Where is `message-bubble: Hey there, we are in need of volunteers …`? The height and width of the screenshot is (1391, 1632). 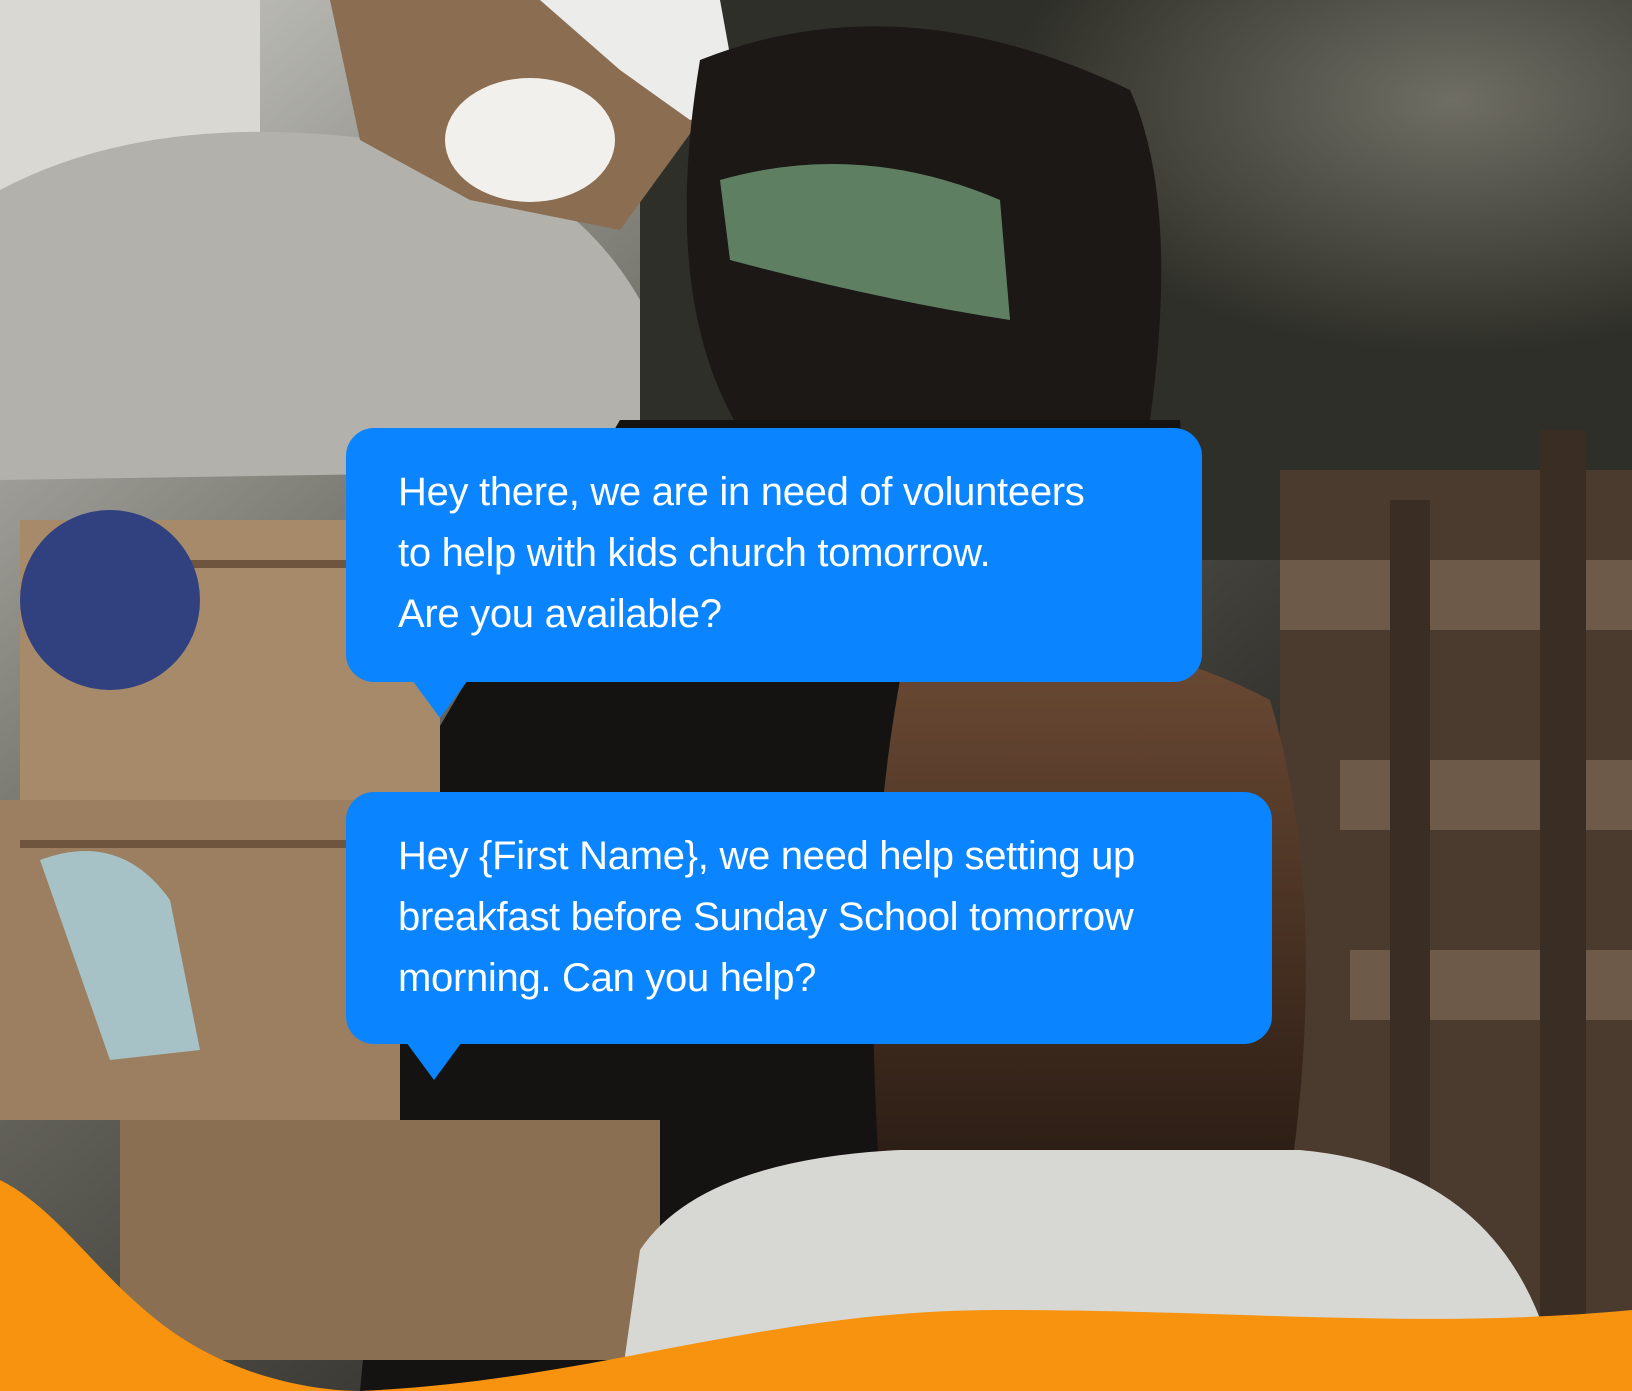
message-bubble: Hey there, we are in need of volunteers … is located at coordinates (774, 555).